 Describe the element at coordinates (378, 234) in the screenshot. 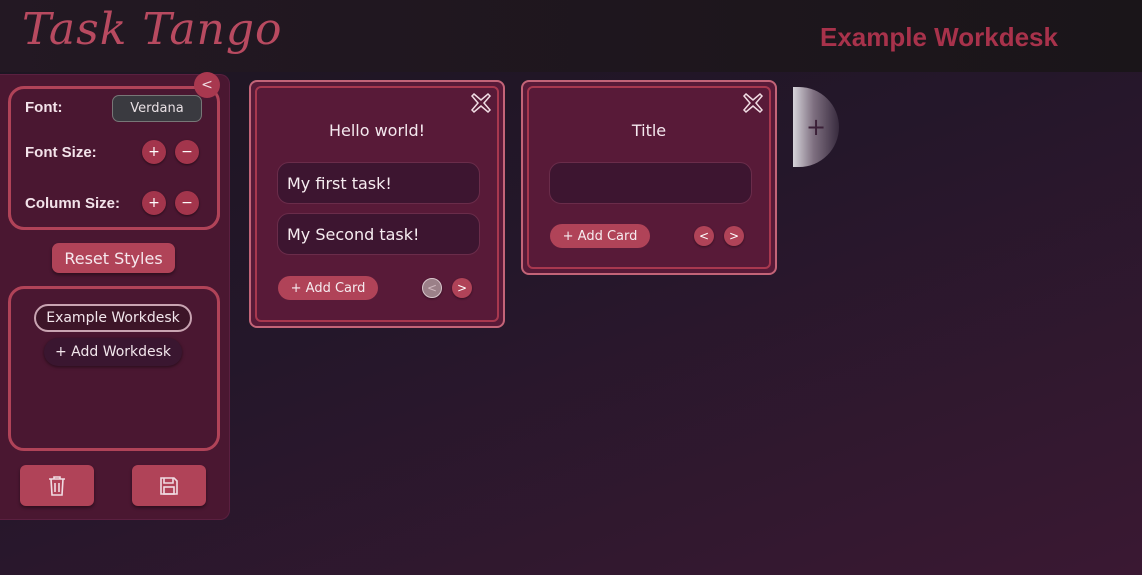

I see `task-card: My Second task!` at that location.